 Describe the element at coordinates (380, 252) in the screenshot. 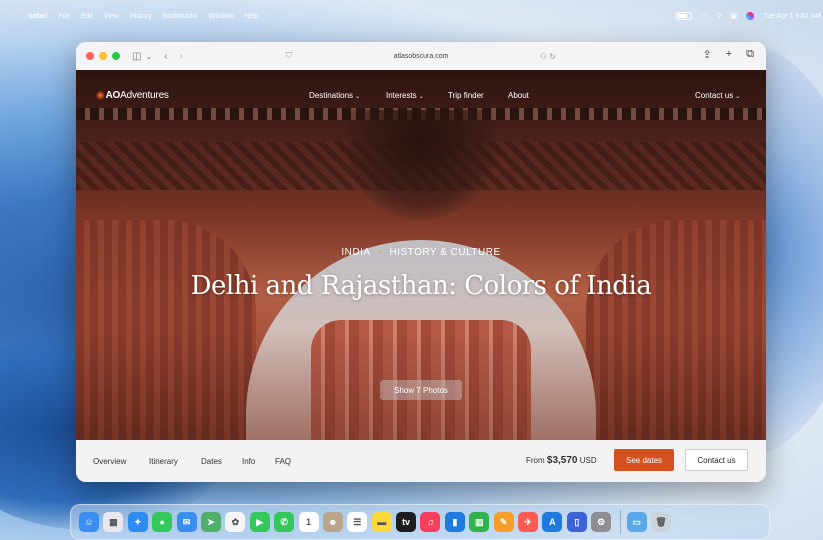

I see `separator-dot-icon` at that location.